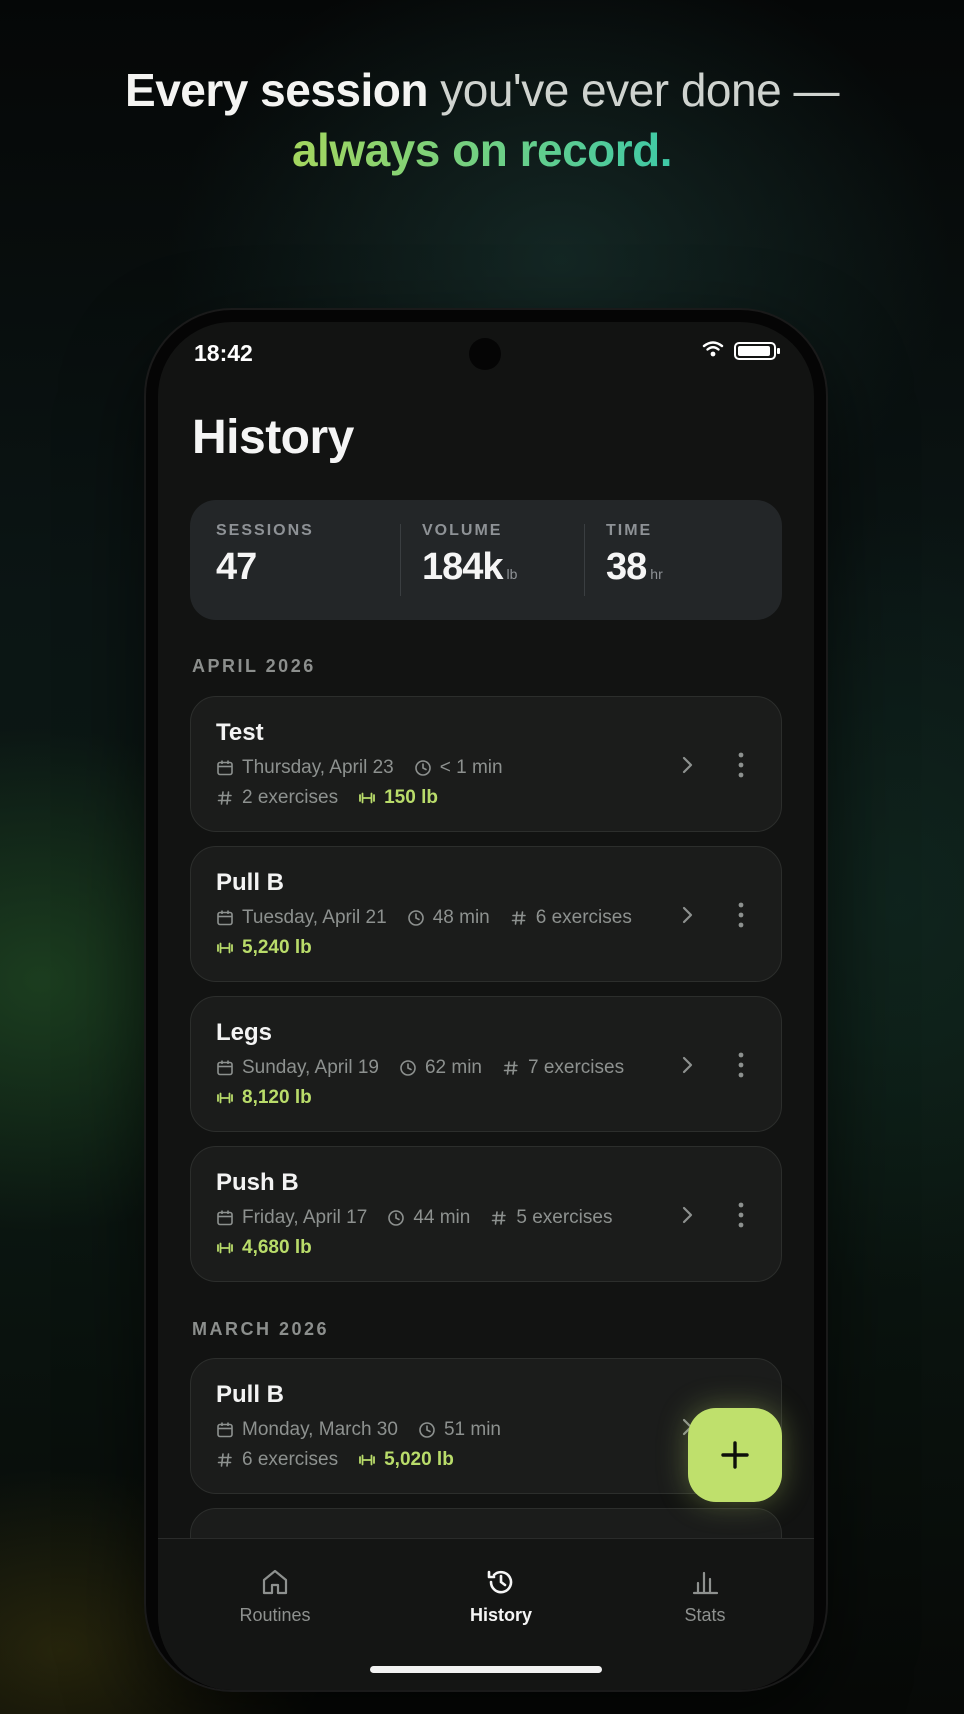 The width and height of the screenshot is (964, 1714). What do you see at coordinates (713, 349) in the screenshot?
I see `wifi-icon` at bounding box center [713, 349].